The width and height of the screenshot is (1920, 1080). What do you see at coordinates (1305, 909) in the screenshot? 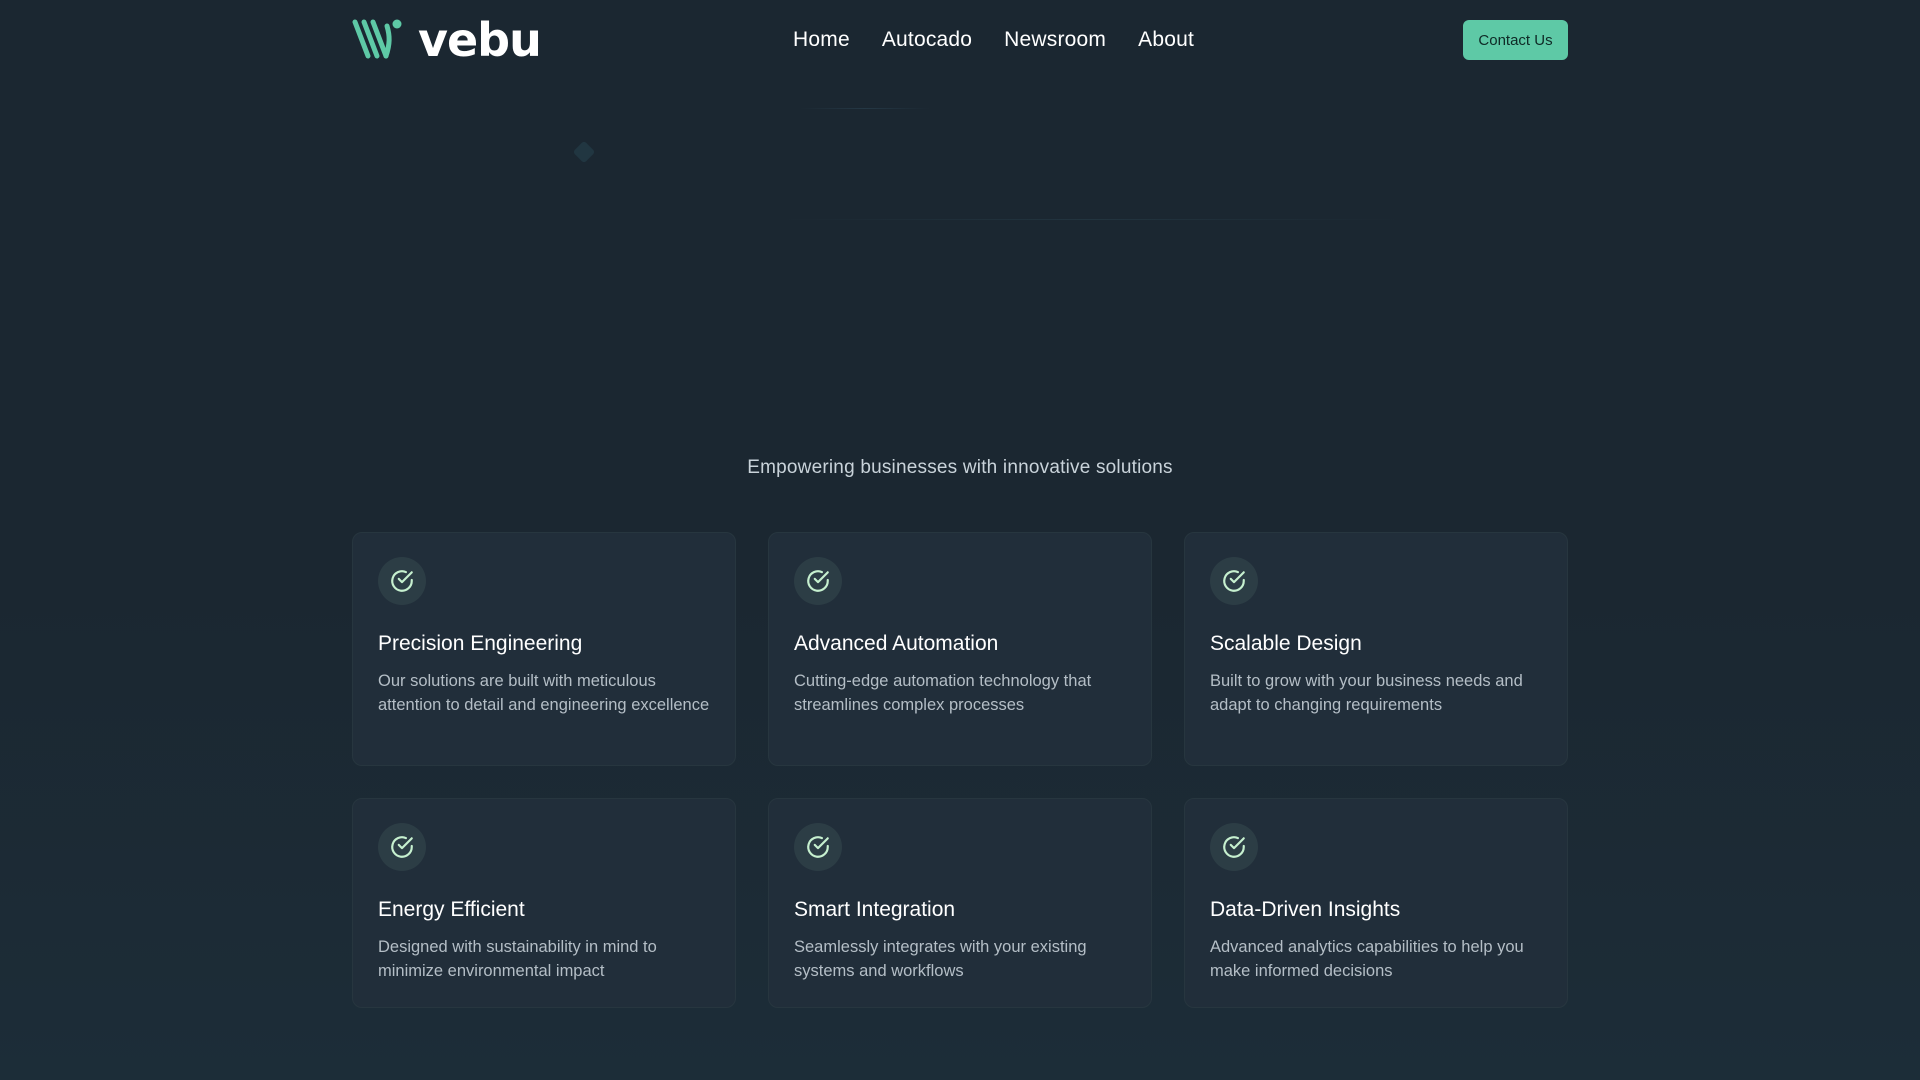
I see `feature-title: Data-Driven Insights` at bounding box center [1305, 909].